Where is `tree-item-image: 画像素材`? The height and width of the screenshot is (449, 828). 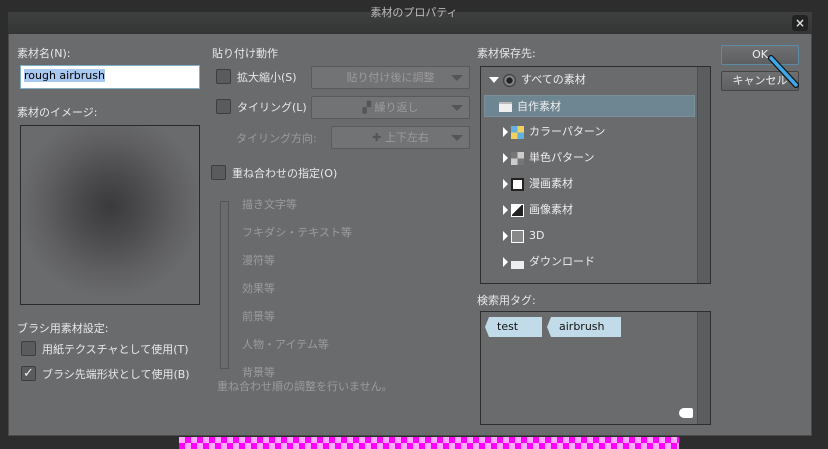 tree-item-image: 画像素材 is located at coordinates (538, 210).